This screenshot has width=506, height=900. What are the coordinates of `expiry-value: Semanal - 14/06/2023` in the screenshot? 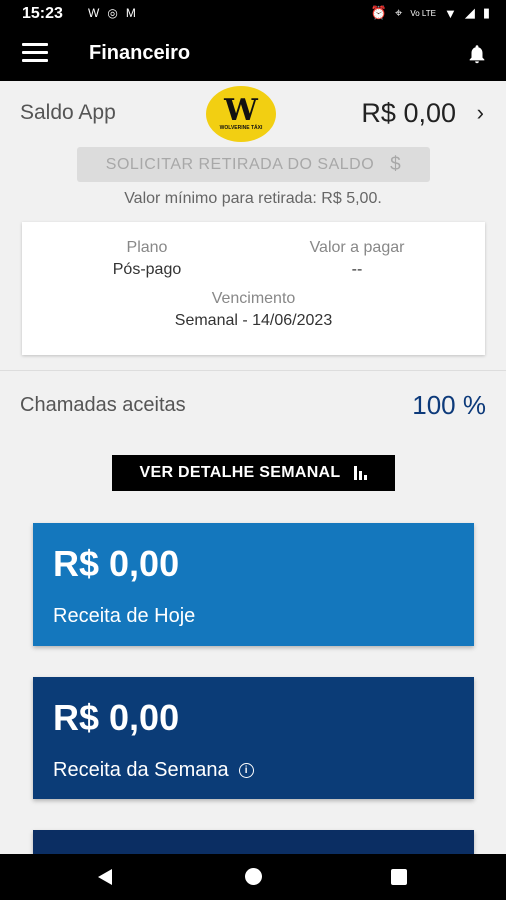 It's located at (253, 320).